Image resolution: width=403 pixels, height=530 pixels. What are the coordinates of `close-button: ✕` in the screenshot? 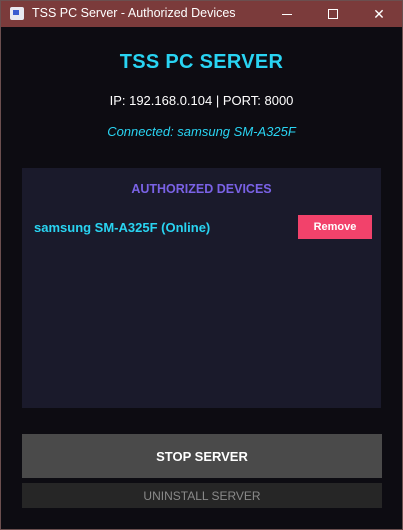 It's located at (379, 14).